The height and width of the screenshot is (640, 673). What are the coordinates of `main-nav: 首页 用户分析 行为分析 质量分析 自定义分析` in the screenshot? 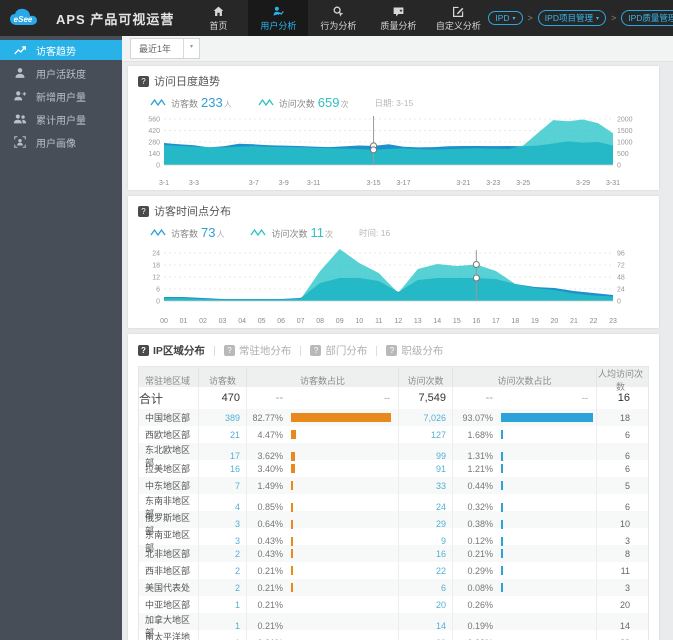 It's located at (338, 18).